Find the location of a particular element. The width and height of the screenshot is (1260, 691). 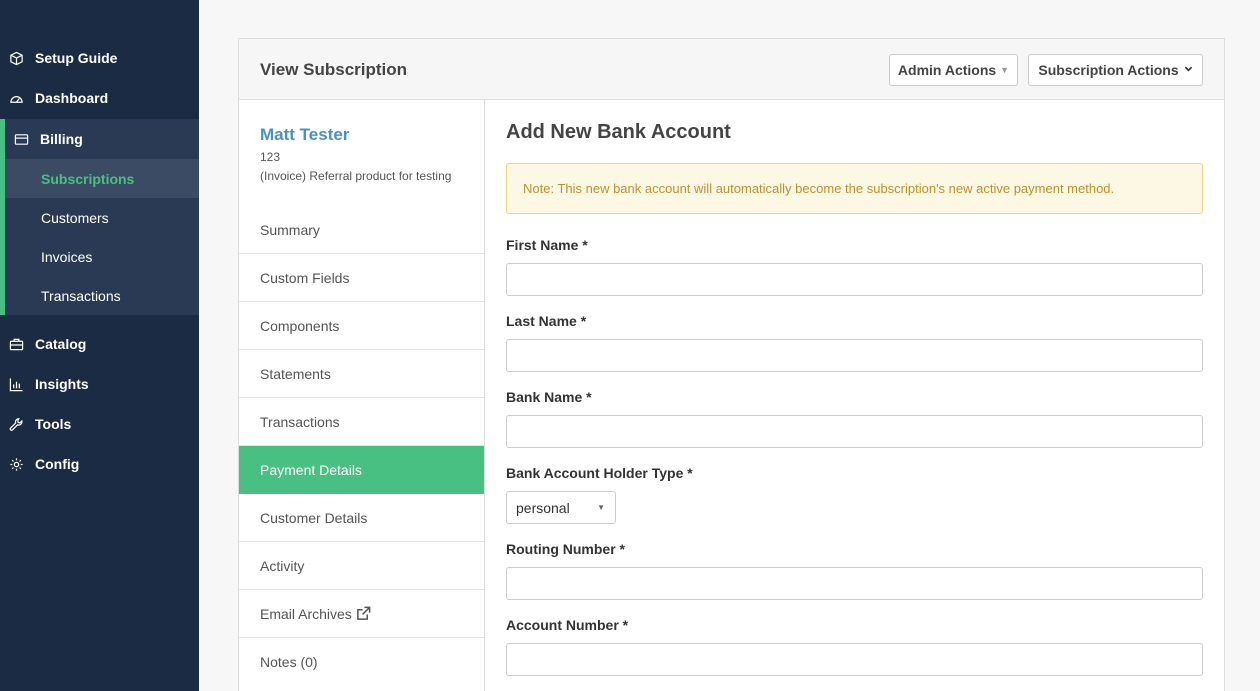

last-name-field is located at coordinates (854, 355).